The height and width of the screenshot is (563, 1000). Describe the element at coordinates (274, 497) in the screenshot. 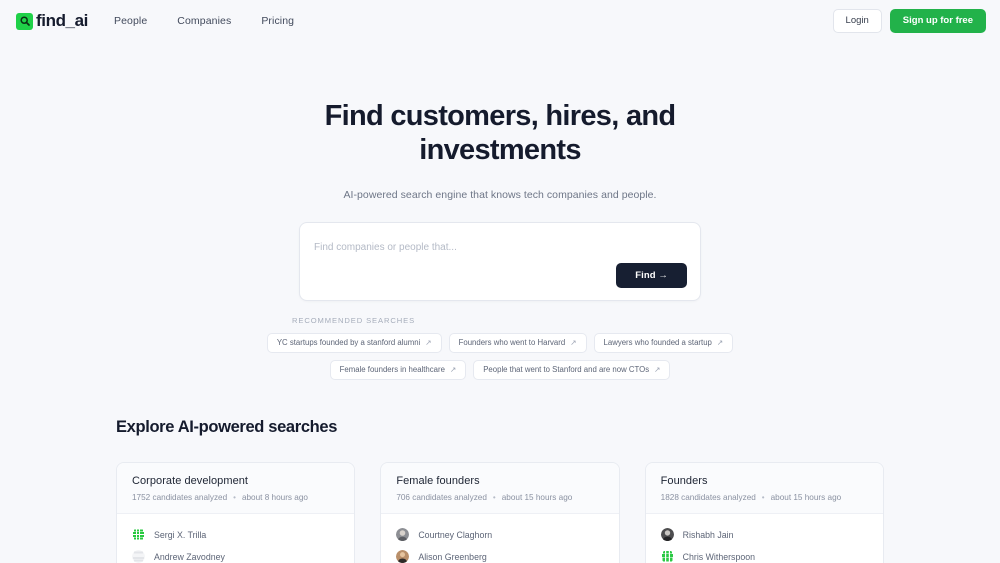

I see `card-timestamp: about 8 hours ago` at that location.